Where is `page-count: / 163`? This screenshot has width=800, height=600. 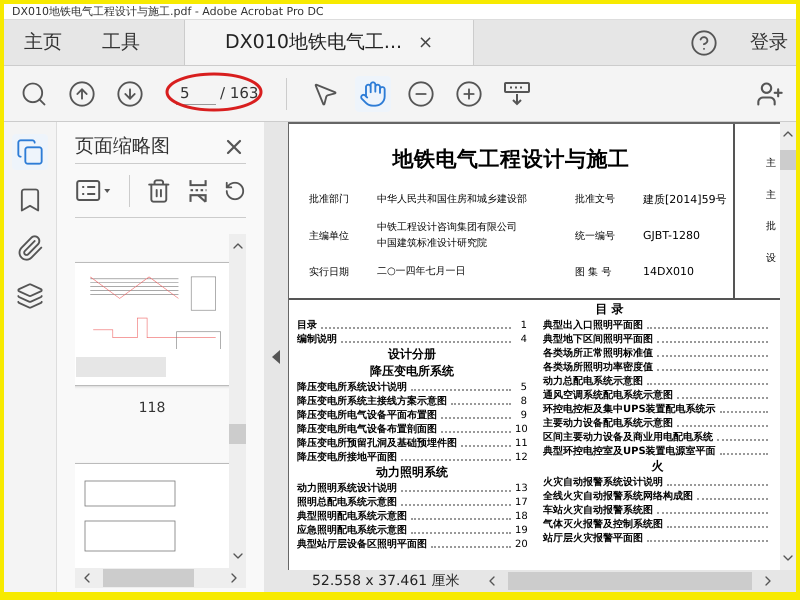 page-count: / 163 is located at coordinates (239, 93).